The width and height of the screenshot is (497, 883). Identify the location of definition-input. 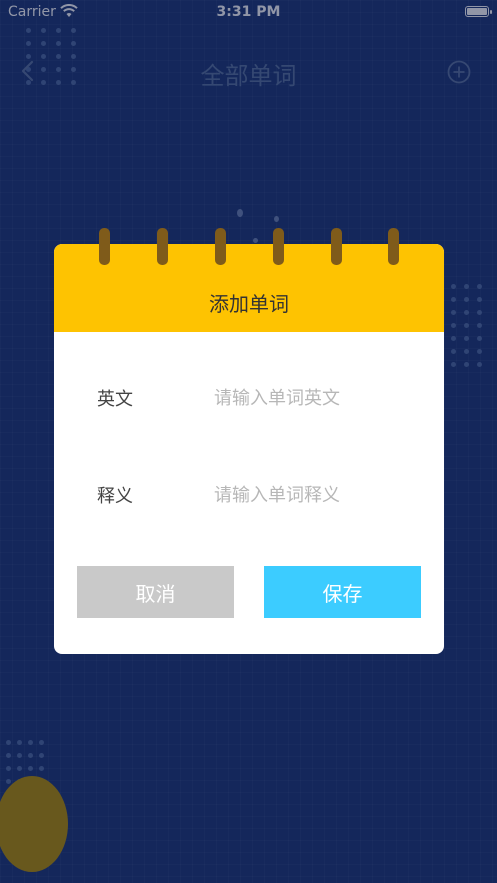
(319, 495).